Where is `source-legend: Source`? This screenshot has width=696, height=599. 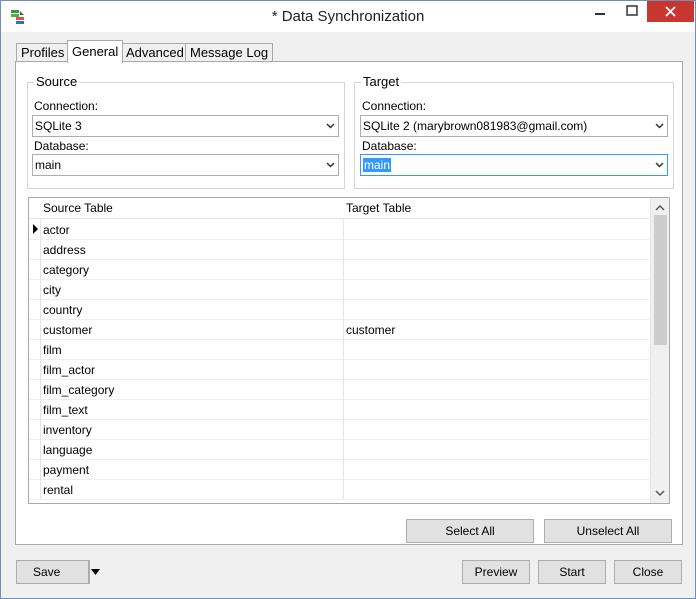 source-legend: Source is located at coordinates (57, 81).